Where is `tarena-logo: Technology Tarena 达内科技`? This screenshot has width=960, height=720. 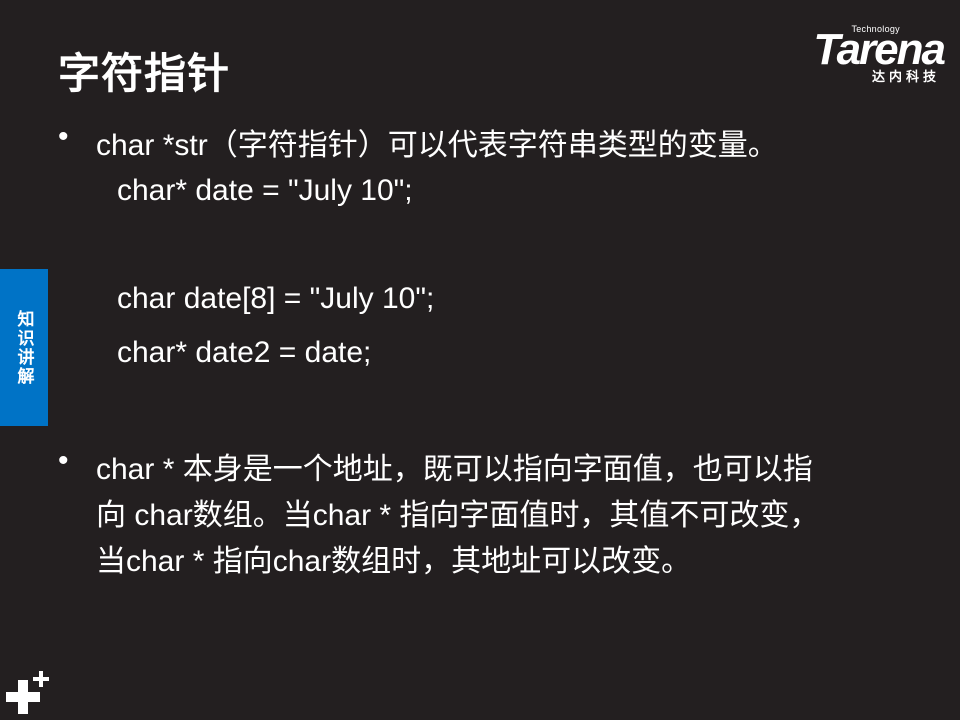 tarena-logo: Technology Tarena 达内科技 is located at coordinates (860, 53).